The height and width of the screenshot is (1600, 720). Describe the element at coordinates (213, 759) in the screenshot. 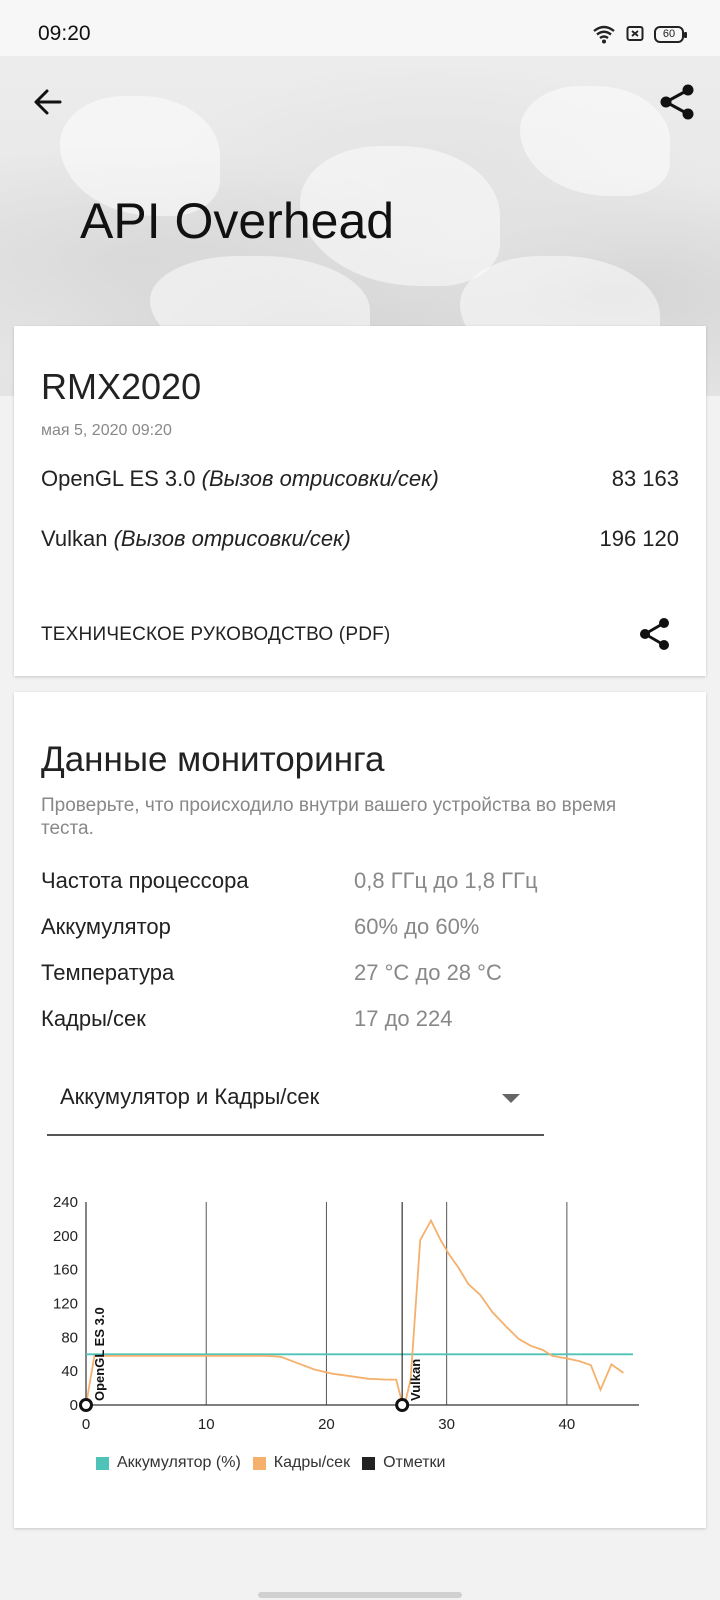

I see `monitoring-title: Данные мониторинга` at that location.